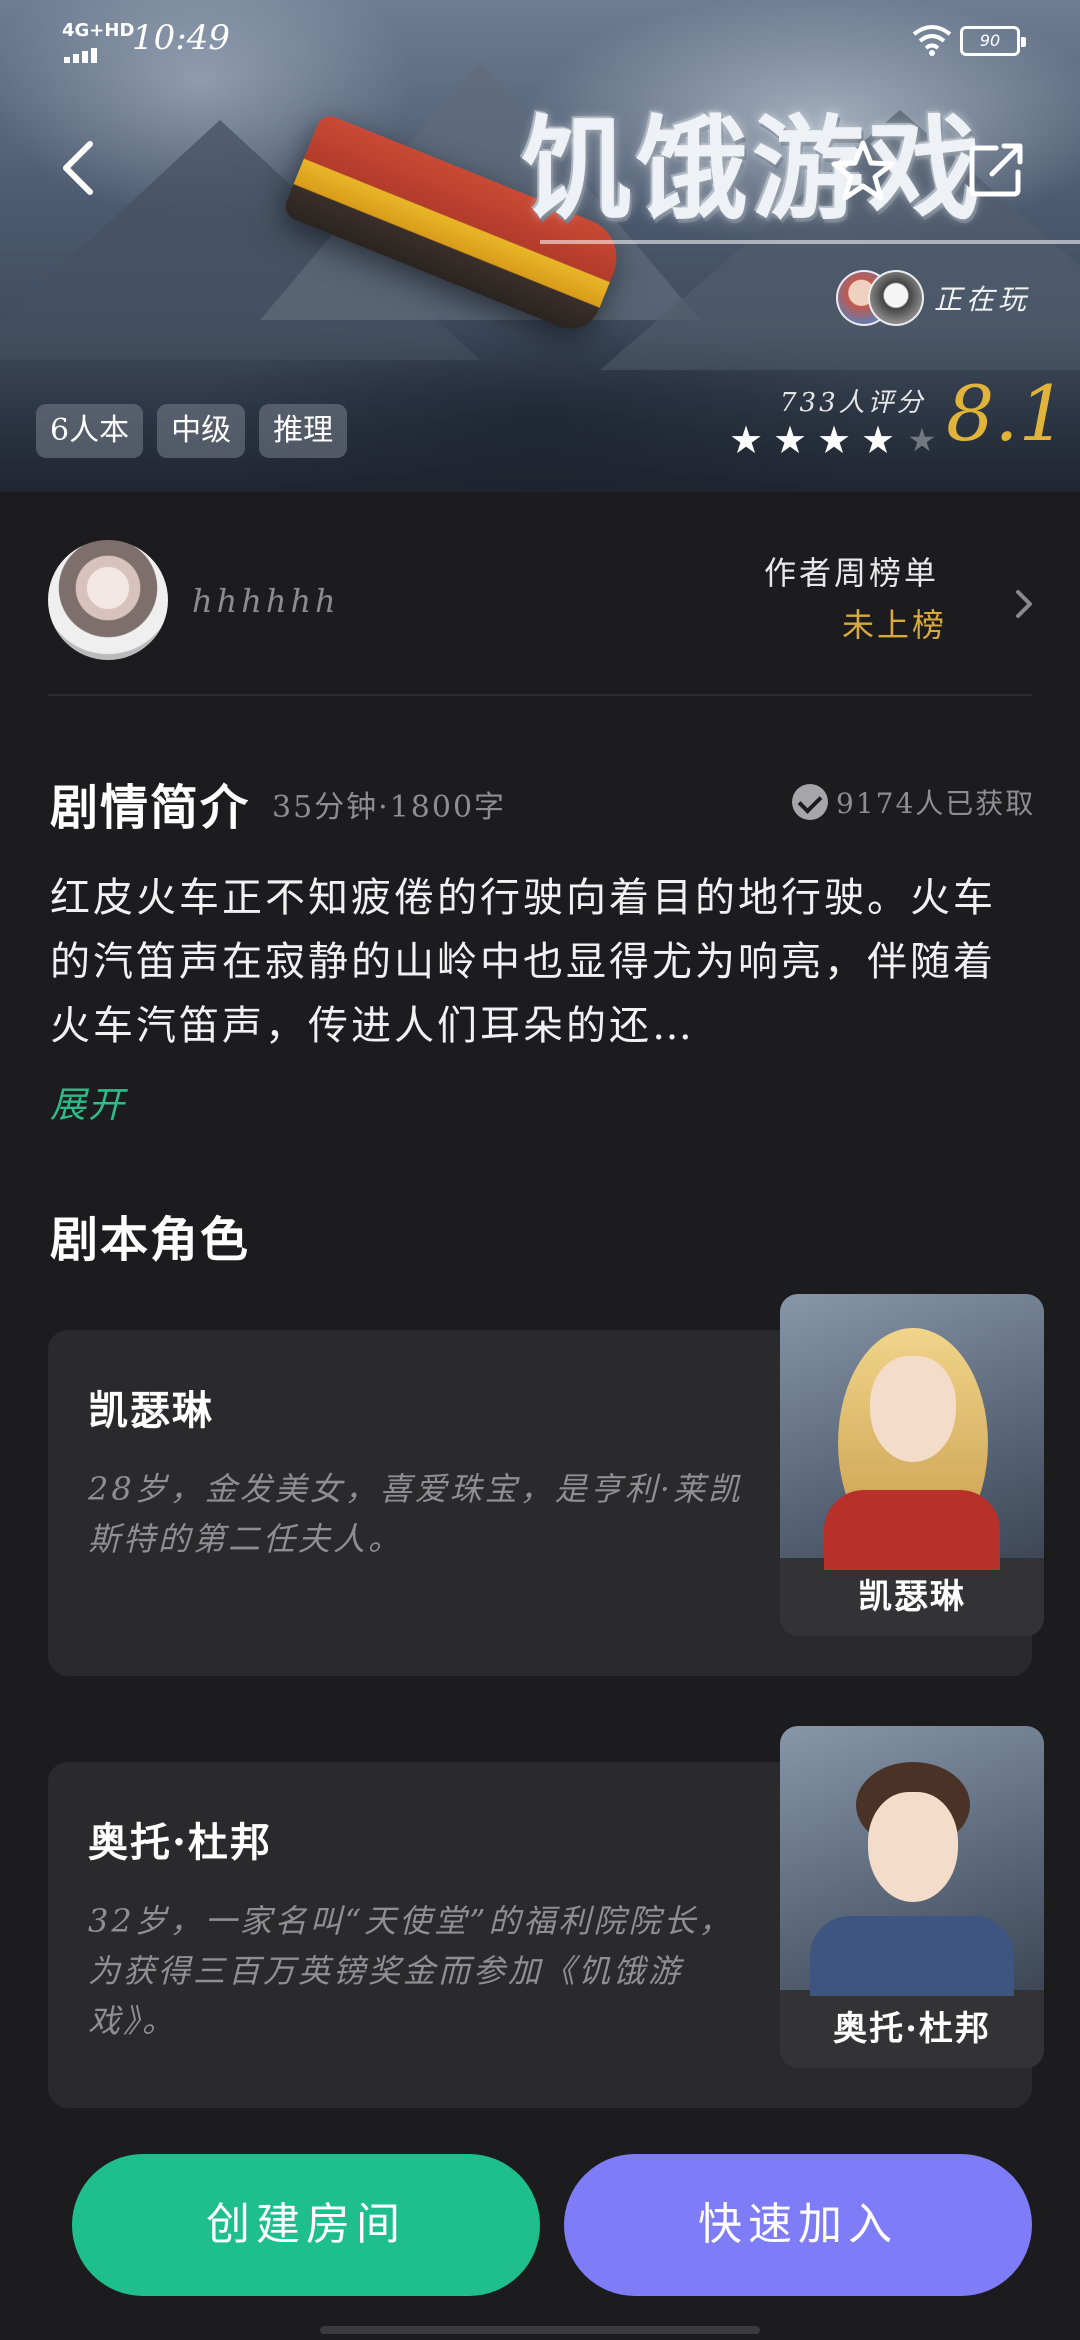  I want to click on role-portrait: 凯瑟琳, so click(912, 1465).